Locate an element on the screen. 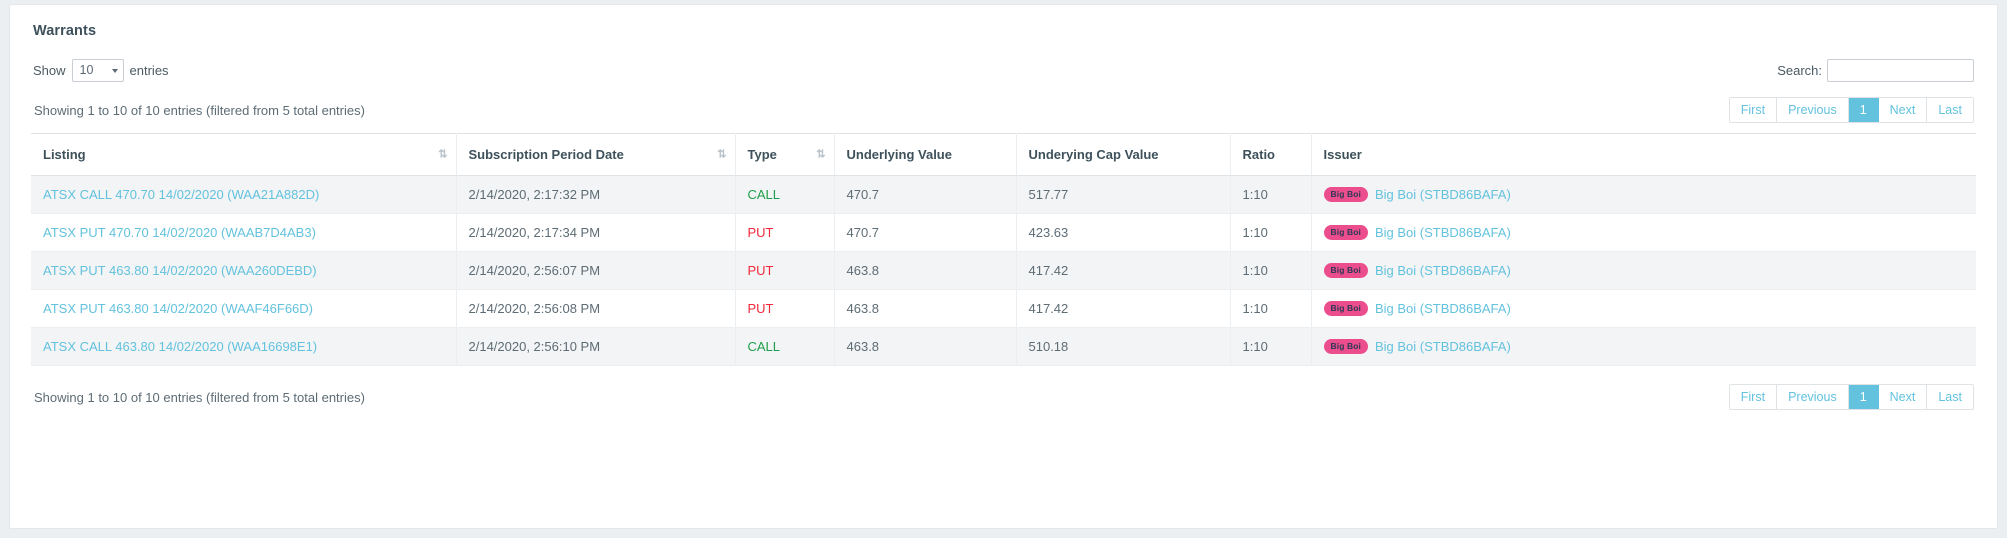 The width and height of the screenshot is (2007, 538). cell-listing: ATSX CALL 470.70 14/02/2020 (WAA21A882D) is located at coordinates (244, 194).